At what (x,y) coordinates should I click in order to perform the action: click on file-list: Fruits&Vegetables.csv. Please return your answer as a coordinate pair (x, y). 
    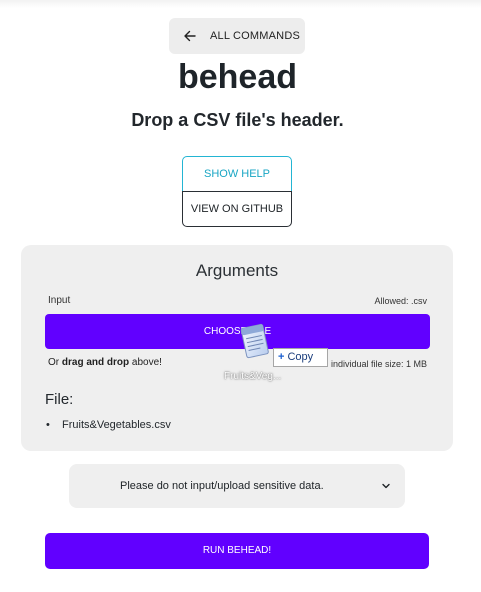
    Looking at the image, I should click on (108, 425).